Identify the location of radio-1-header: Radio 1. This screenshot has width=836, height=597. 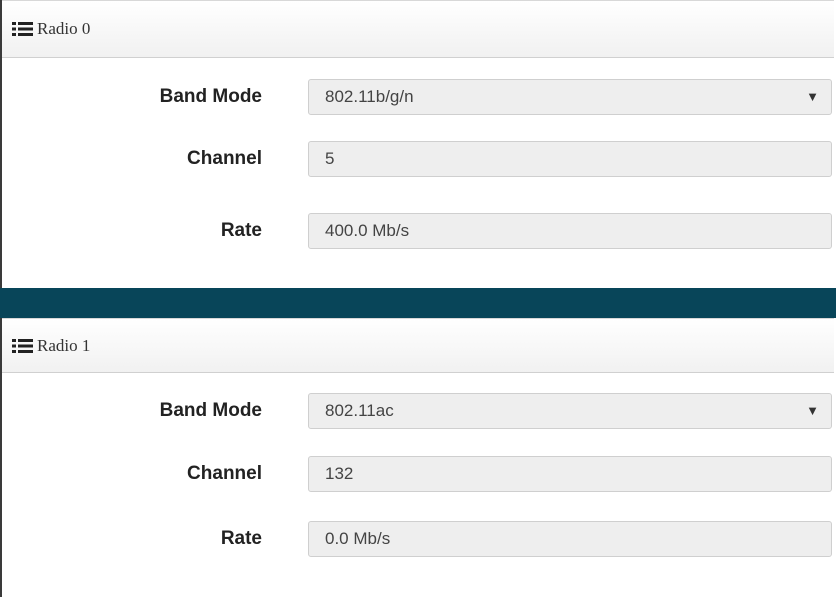
(418, 345).